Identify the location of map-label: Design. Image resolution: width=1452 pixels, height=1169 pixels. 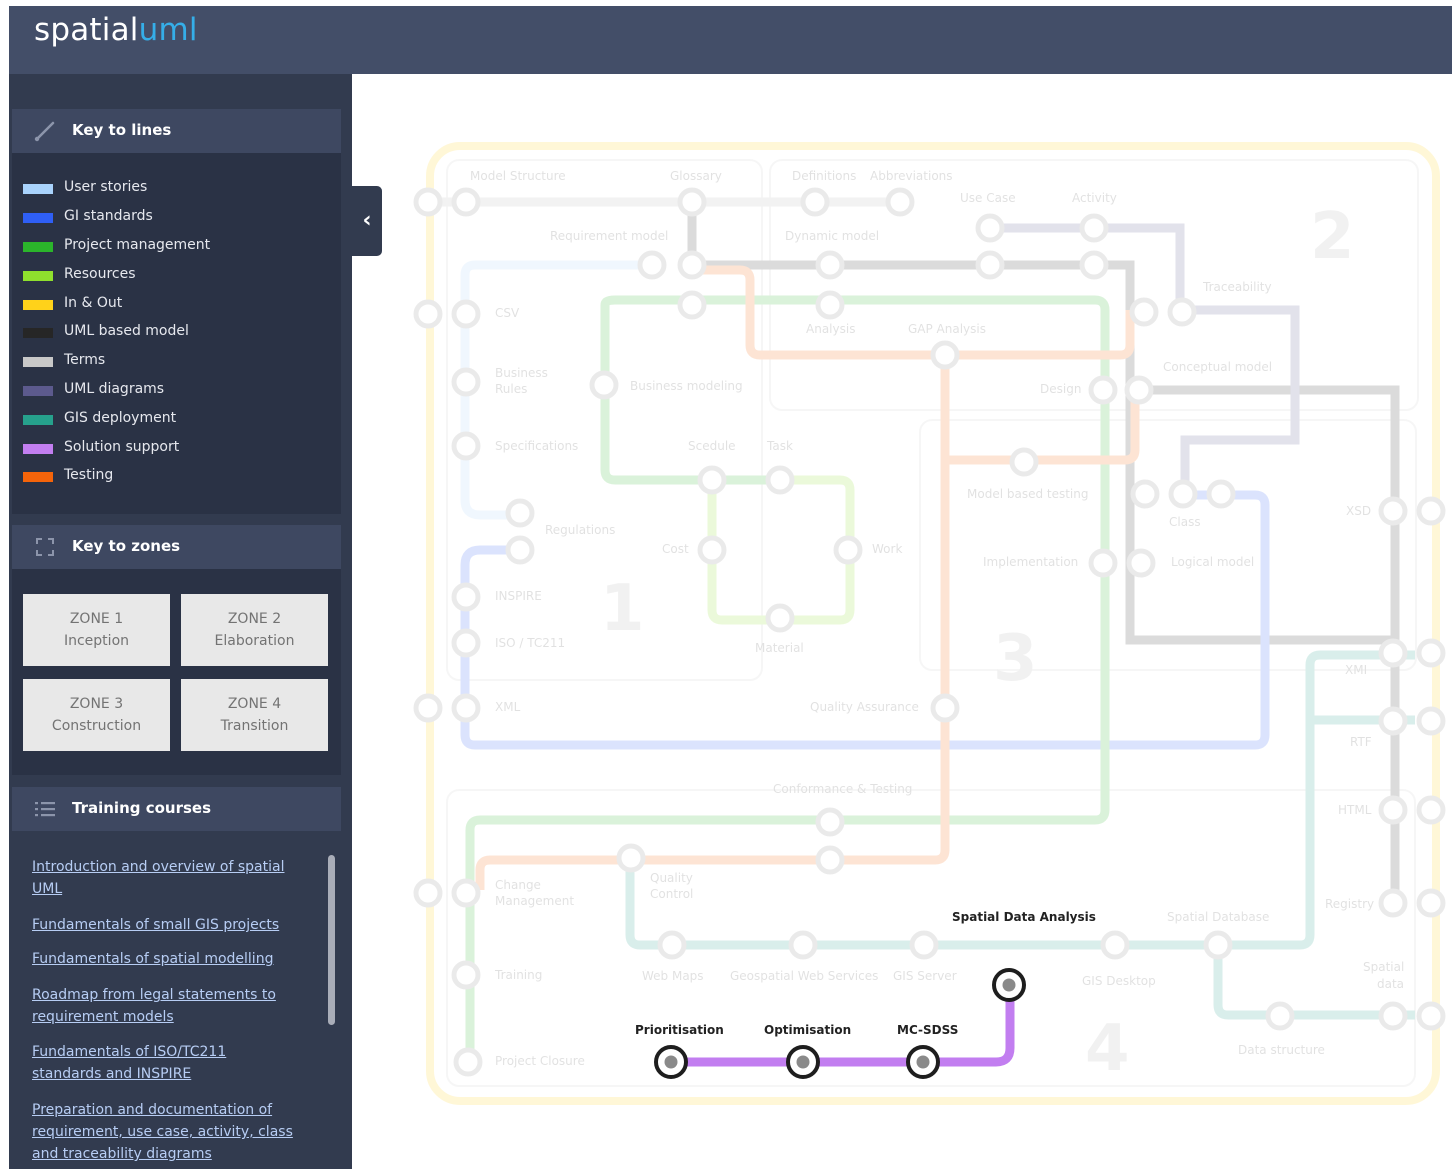
(1060, 389).